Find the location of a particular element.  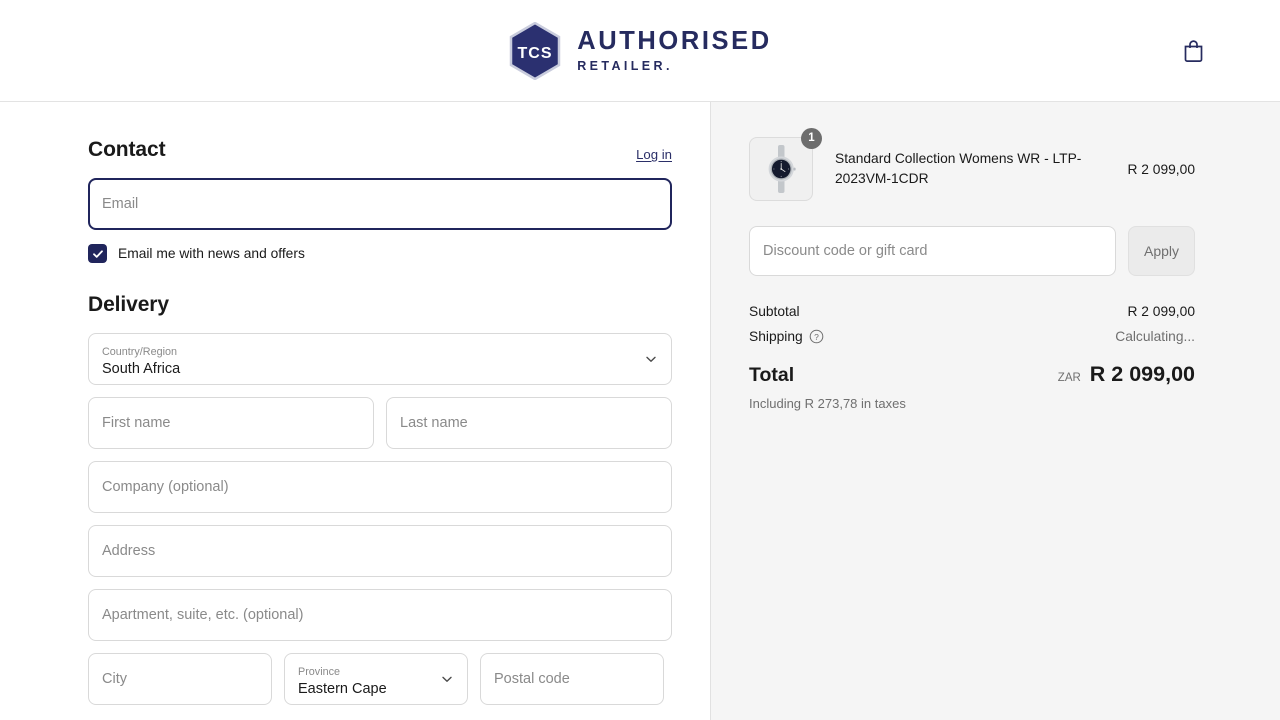

country-region-label: Country/Region is located at coordinates (140, 352).